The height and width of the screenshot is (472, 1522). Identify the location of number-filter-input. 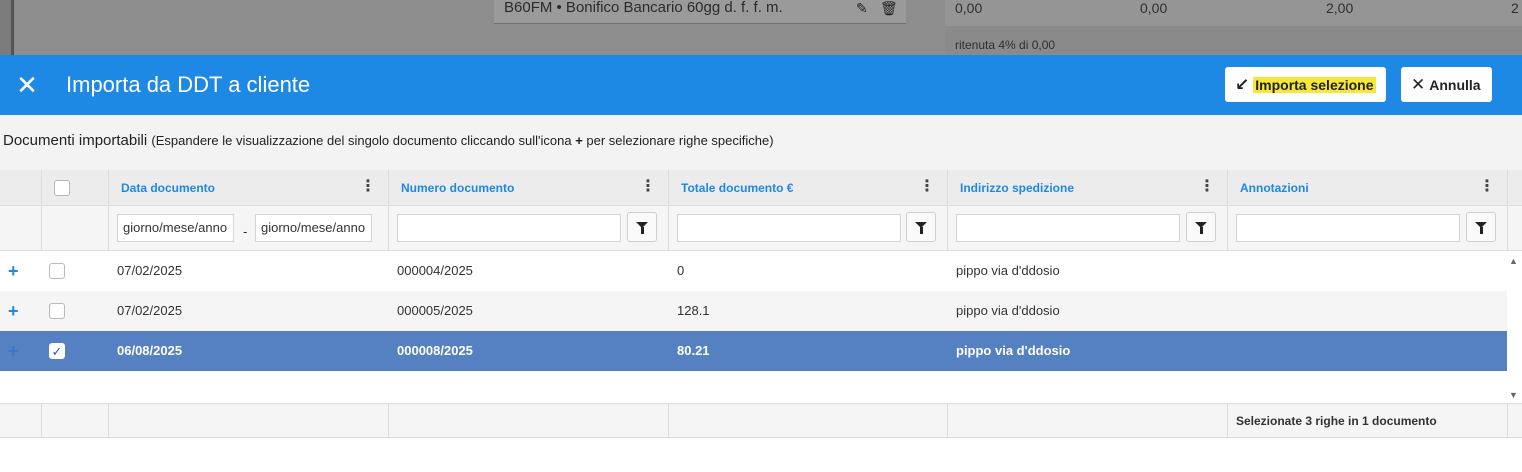
(509, 228).